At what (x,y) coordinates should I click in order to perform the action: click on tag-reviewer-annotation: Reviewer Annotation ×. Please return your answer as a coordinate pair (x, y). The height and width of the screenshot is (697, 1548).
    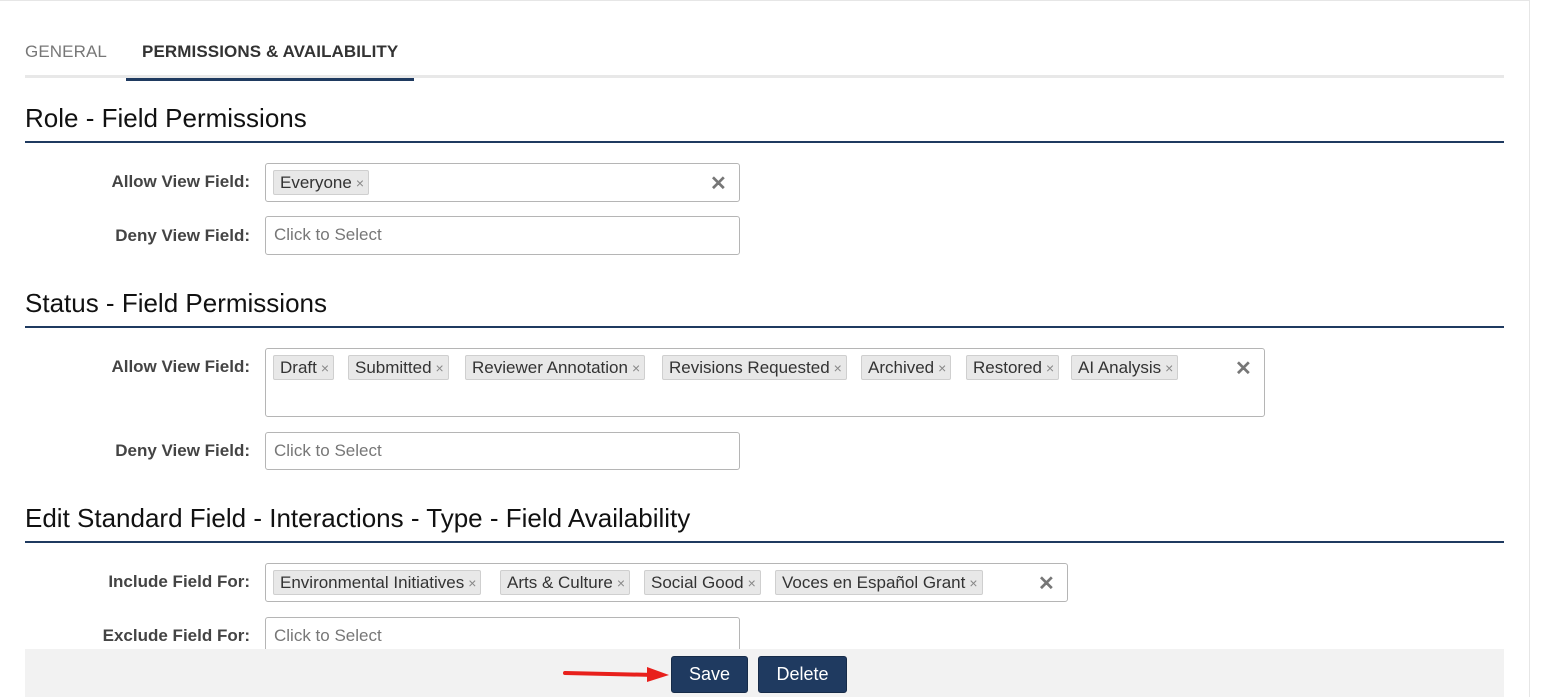
    Looking at the image, I should click on (555, 367).